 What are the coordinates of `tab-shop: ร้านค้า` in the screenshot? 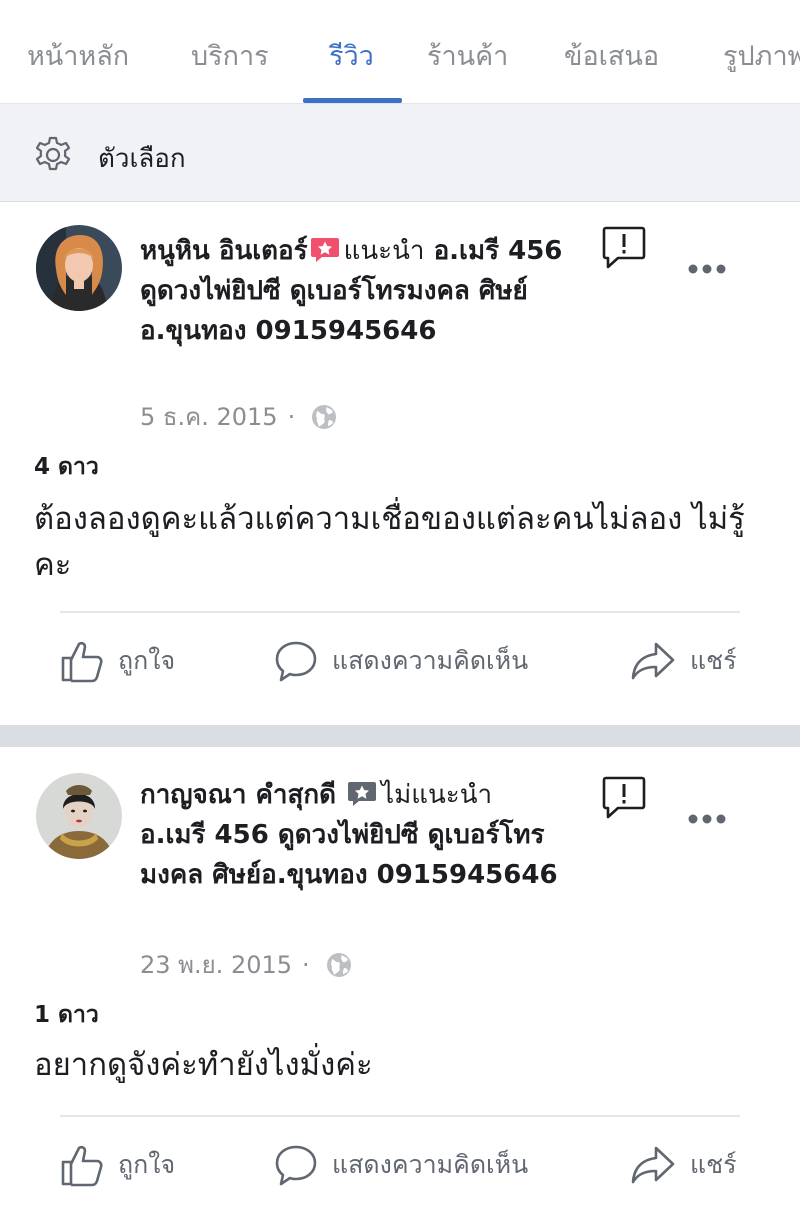 It's located at (467, 55).